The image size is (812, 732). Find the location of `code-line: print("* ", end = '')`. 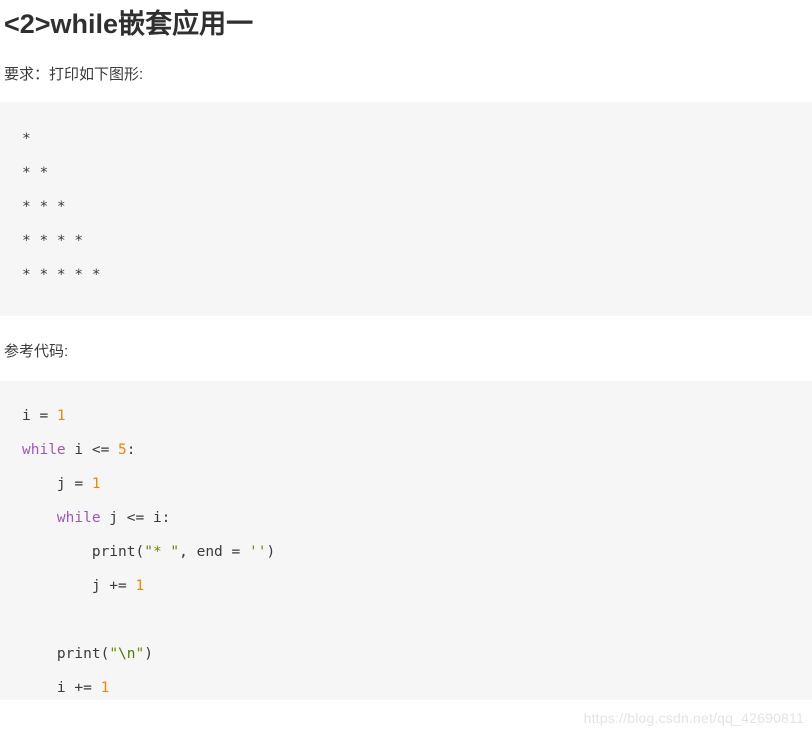

code-line: print("* ", end = '') is located at coordinates (406, 552).